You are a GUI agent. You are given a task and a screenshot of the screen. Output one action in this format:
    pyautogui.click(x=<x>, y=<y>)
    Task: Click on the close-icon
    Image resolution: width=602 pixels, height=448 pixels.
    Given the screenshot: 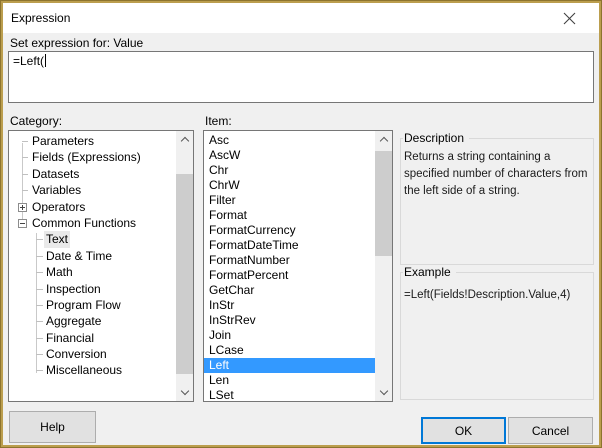 What is the action you would take?
    pyautogui.click(x=569, y=18)
    